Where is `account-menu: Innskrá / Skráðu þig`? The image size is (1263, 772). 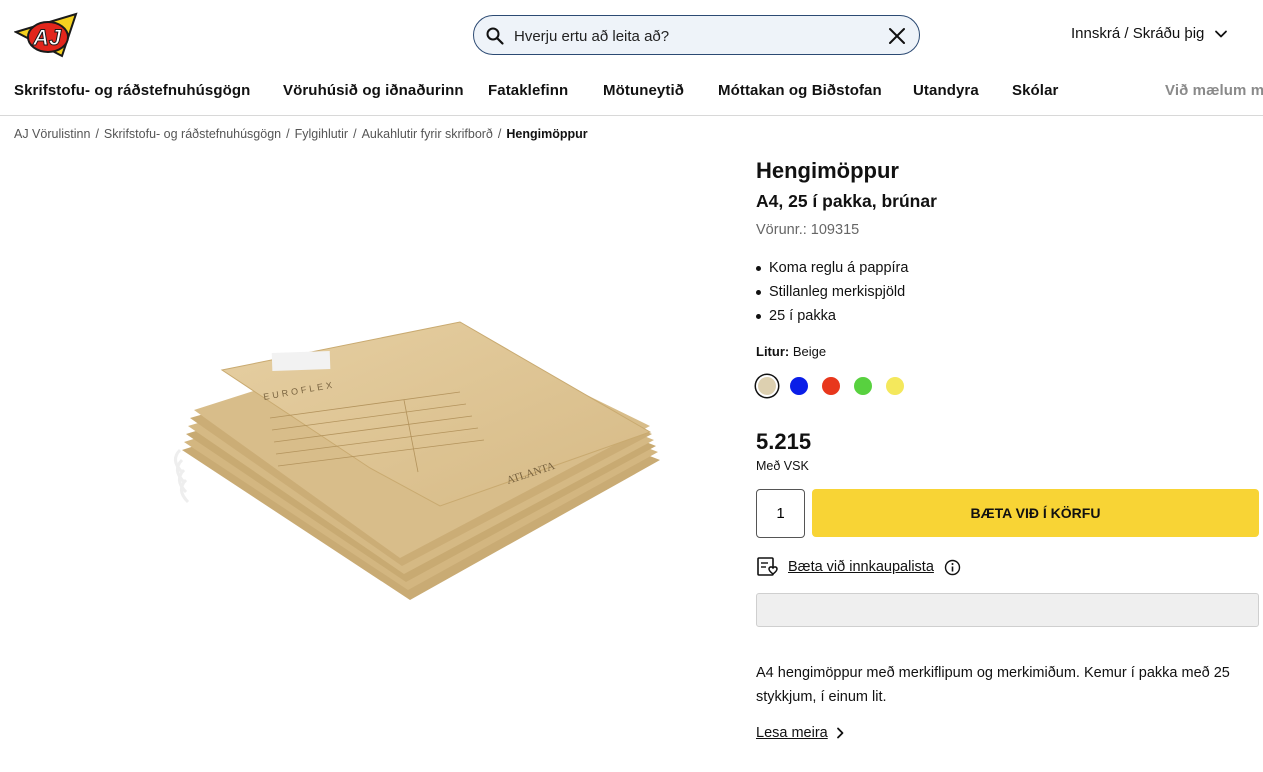 account-menu: Innskrá / Skráðu þig is located at coordinates (1149, 33).